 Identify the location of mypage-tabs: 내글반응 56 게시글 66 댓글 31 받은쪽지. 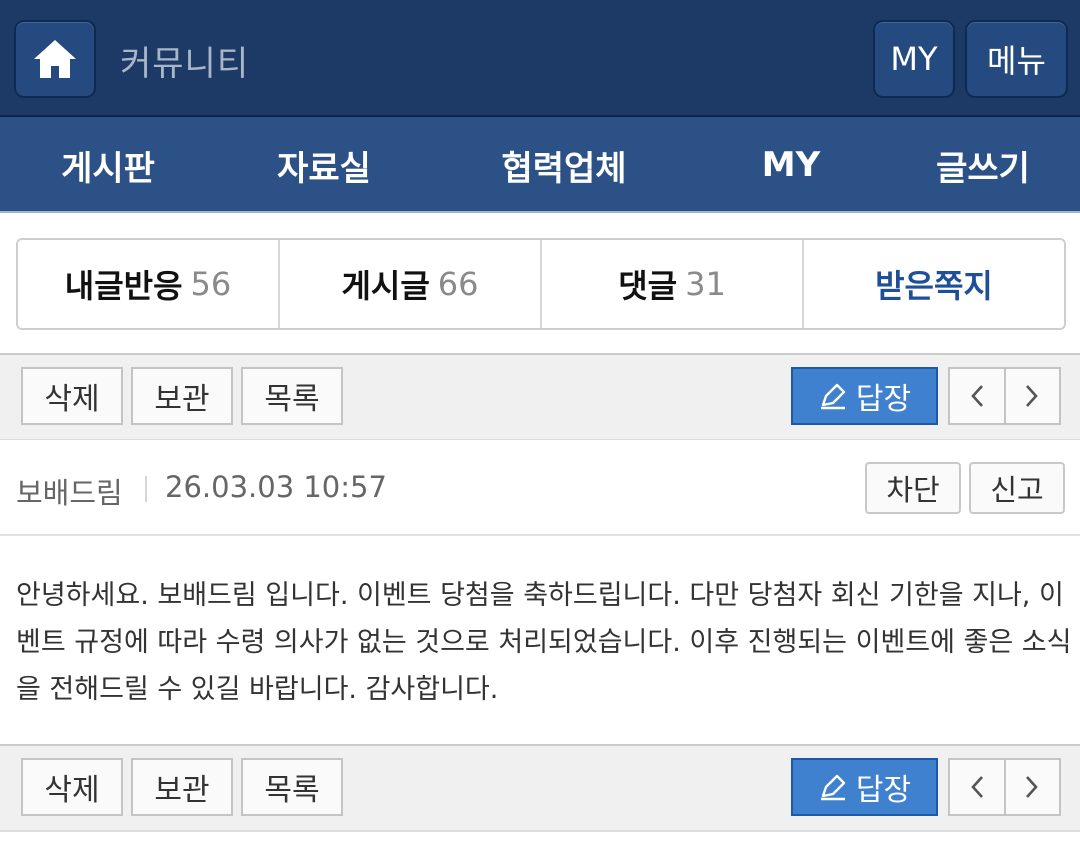
(541, 284).